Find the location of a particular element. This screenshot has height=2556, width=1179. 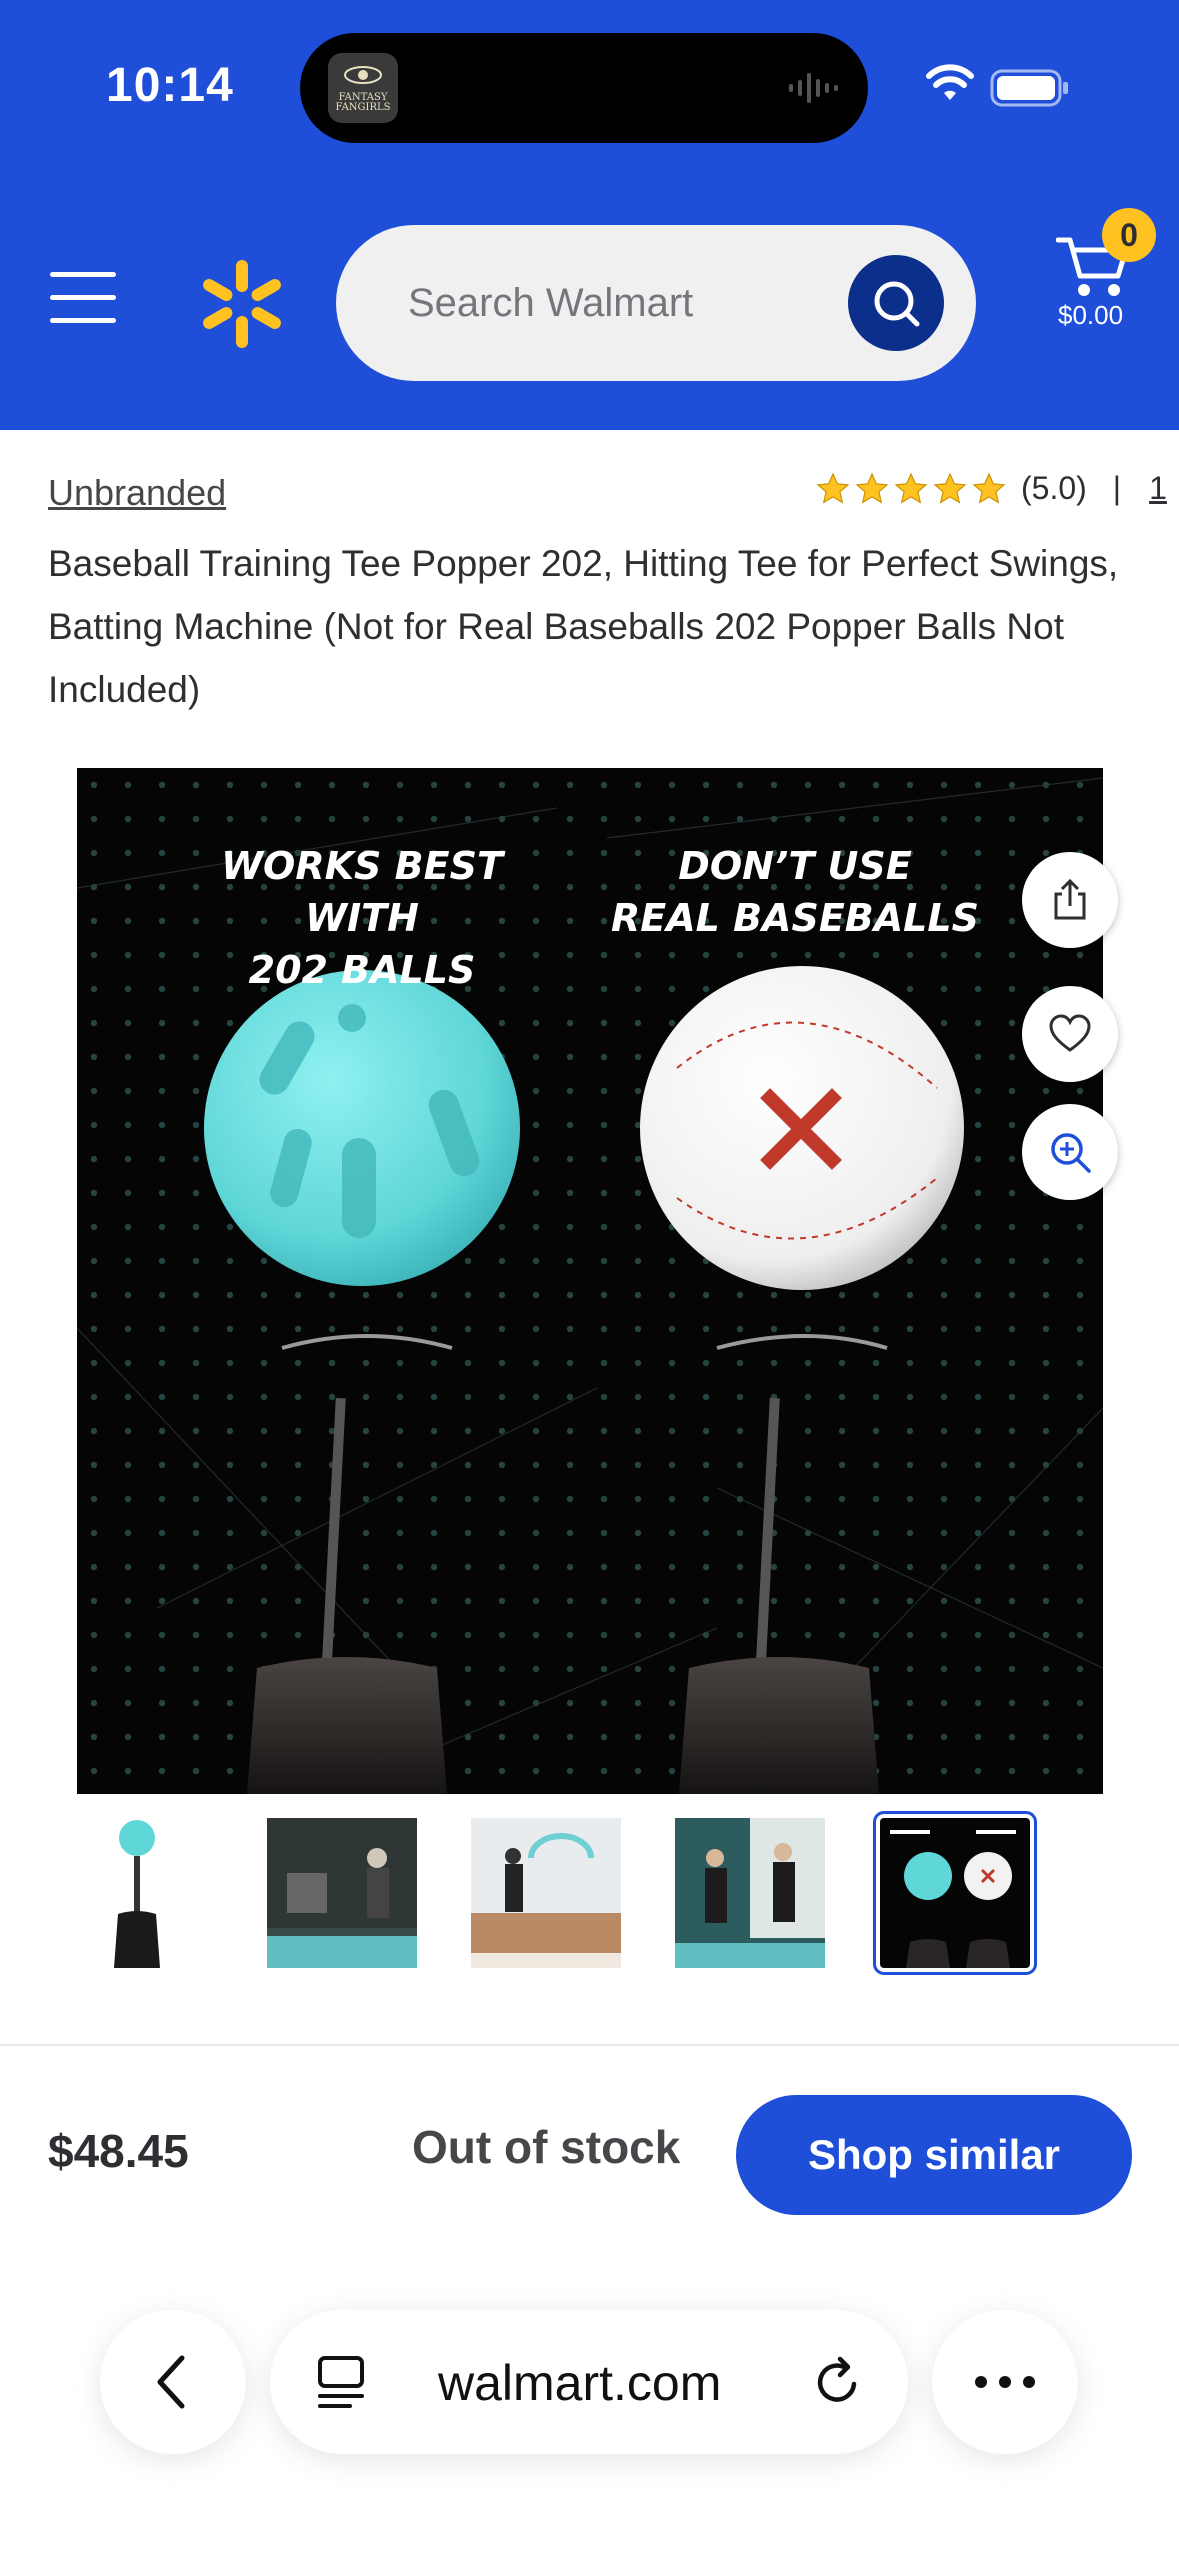

battery-icon is located at coordinates (1029, 88).